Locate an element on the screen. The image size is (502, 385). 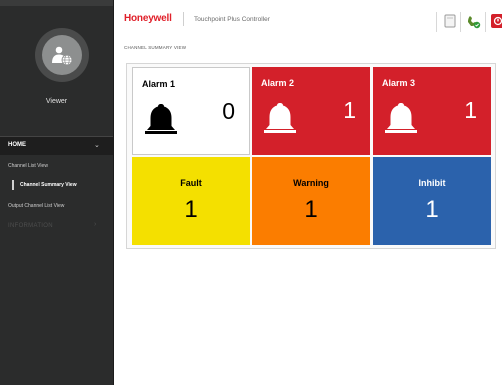
nav-item-channel-summary-view: Channel Summary View is located at coordinates (56, 185).